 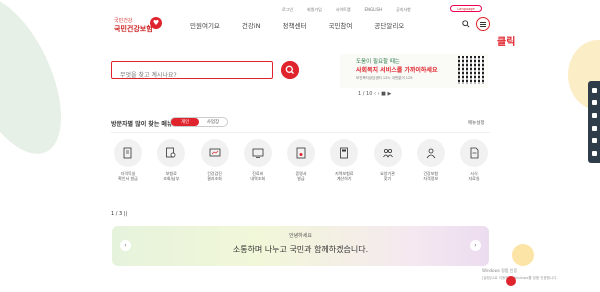 I want to click on banner-line3: 보건복지상담센터 129, 국번없이 129, so click(x=384, y=78).